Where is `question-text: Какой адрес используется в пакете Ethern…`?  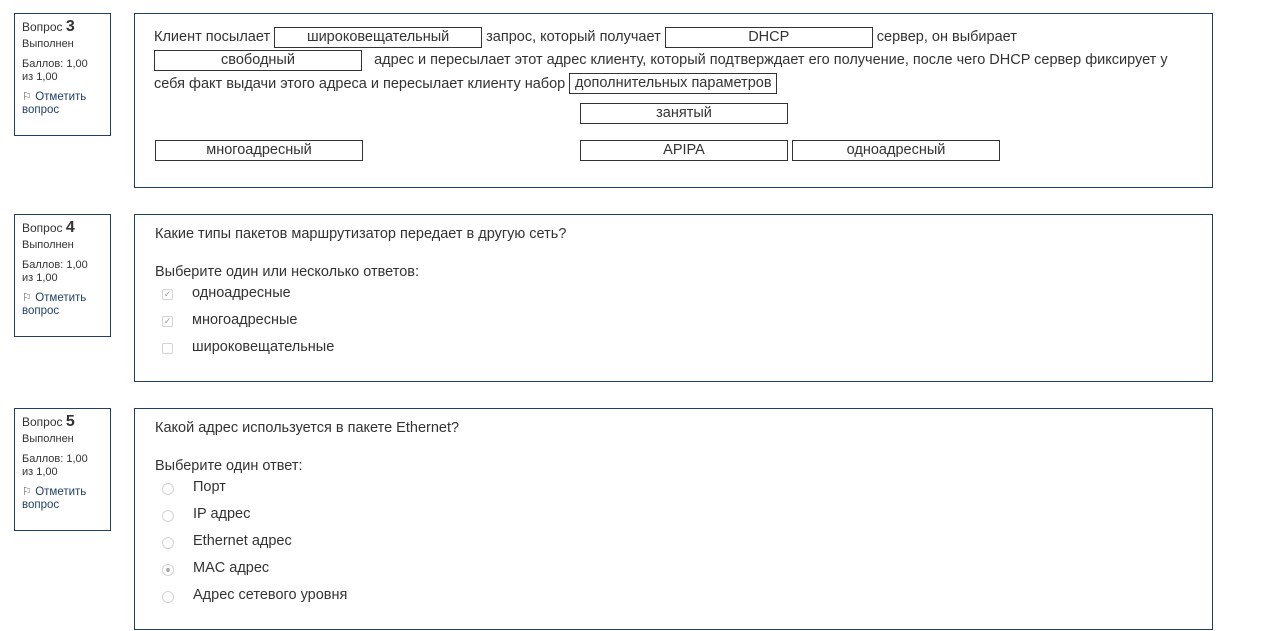 question-text: Какой адрес используется в пакете Ethern… is located at coordinates (307, 428).